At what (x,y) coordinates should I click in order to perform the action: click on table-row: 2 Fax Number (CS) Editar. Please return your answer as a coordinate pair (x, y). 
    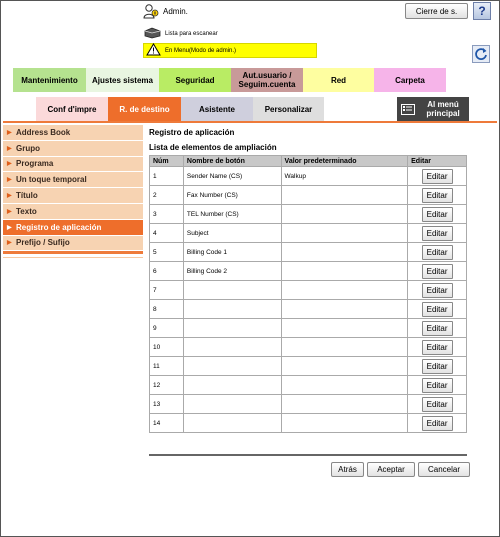
    Looking at the image, I should click on (308, 195).